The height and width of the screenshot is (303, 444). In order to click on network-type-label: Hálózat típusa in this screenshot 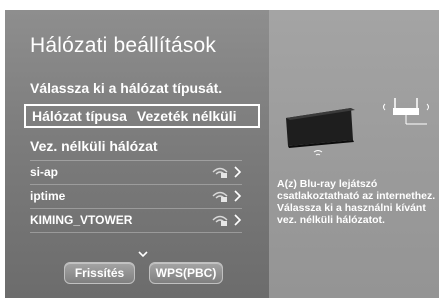, I will do `click(79, 116)`.